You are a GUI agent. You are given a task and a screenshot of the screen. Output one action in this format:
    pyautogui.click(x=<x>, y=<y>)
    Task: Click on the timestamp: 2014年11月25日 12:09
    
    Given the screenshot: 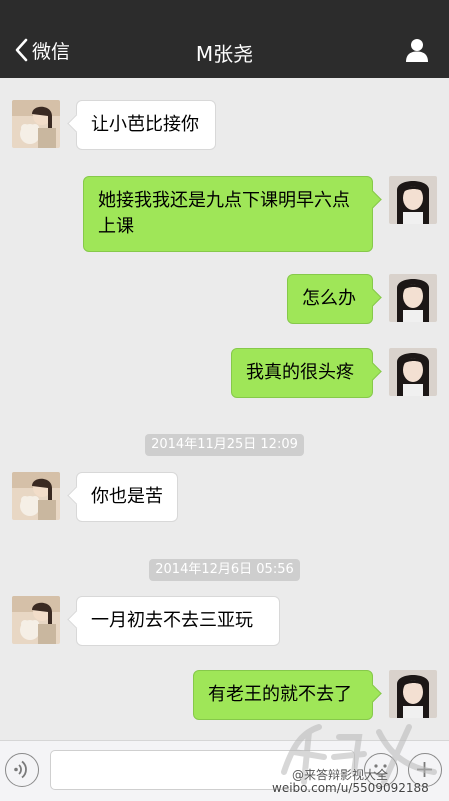 What is the action you would take?
    pyautogui.click(x=224, y=444)
    